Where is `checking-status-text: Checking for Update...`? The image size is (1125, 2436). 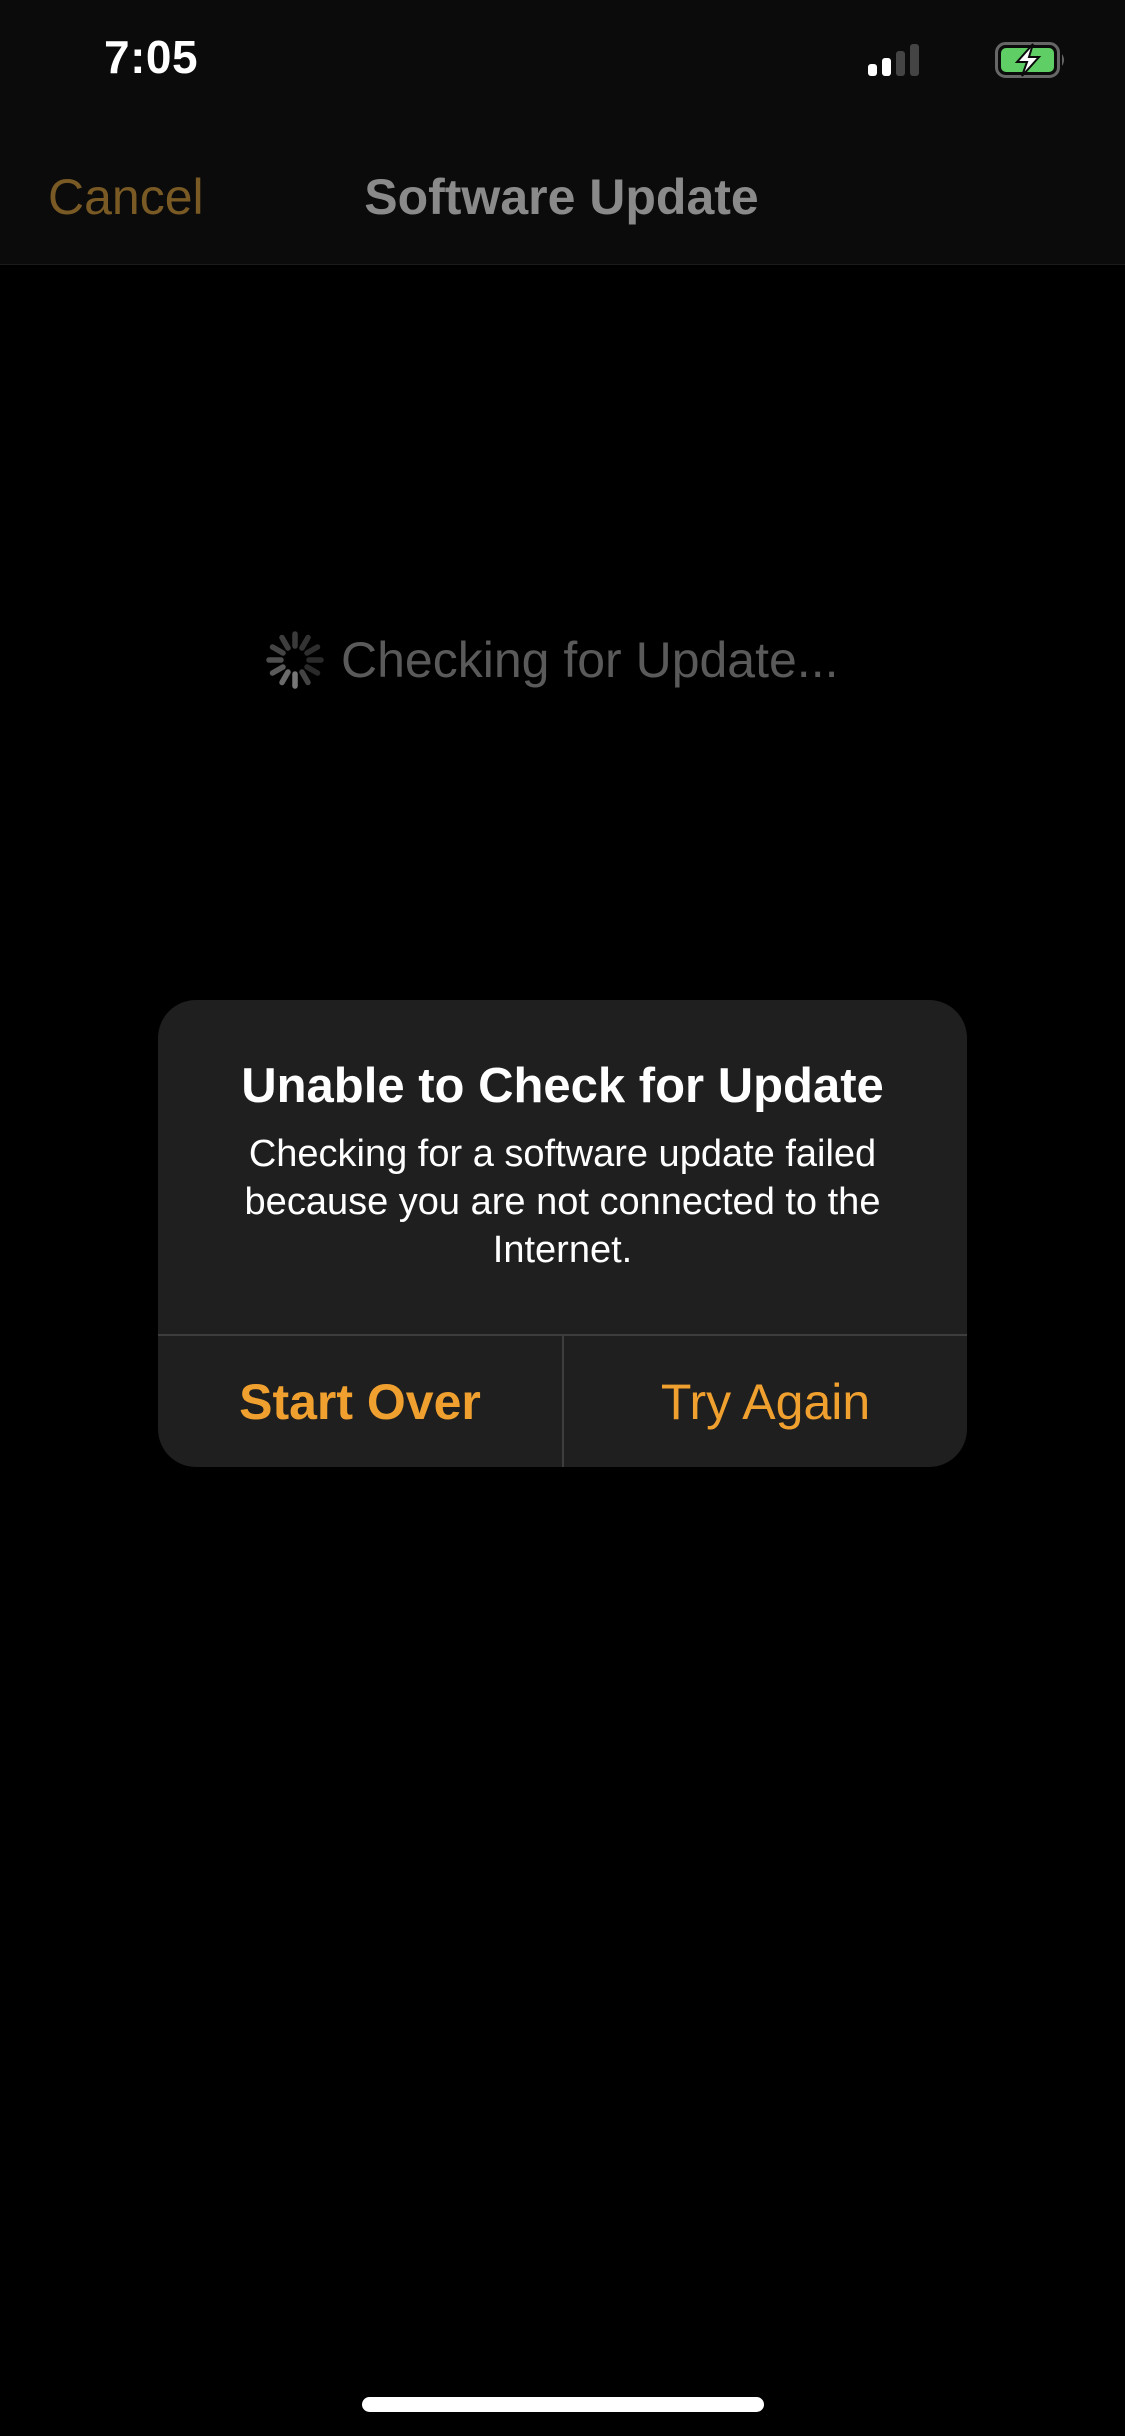 checking-status-text: Checking for Update... is located at coordinates (590, 660).